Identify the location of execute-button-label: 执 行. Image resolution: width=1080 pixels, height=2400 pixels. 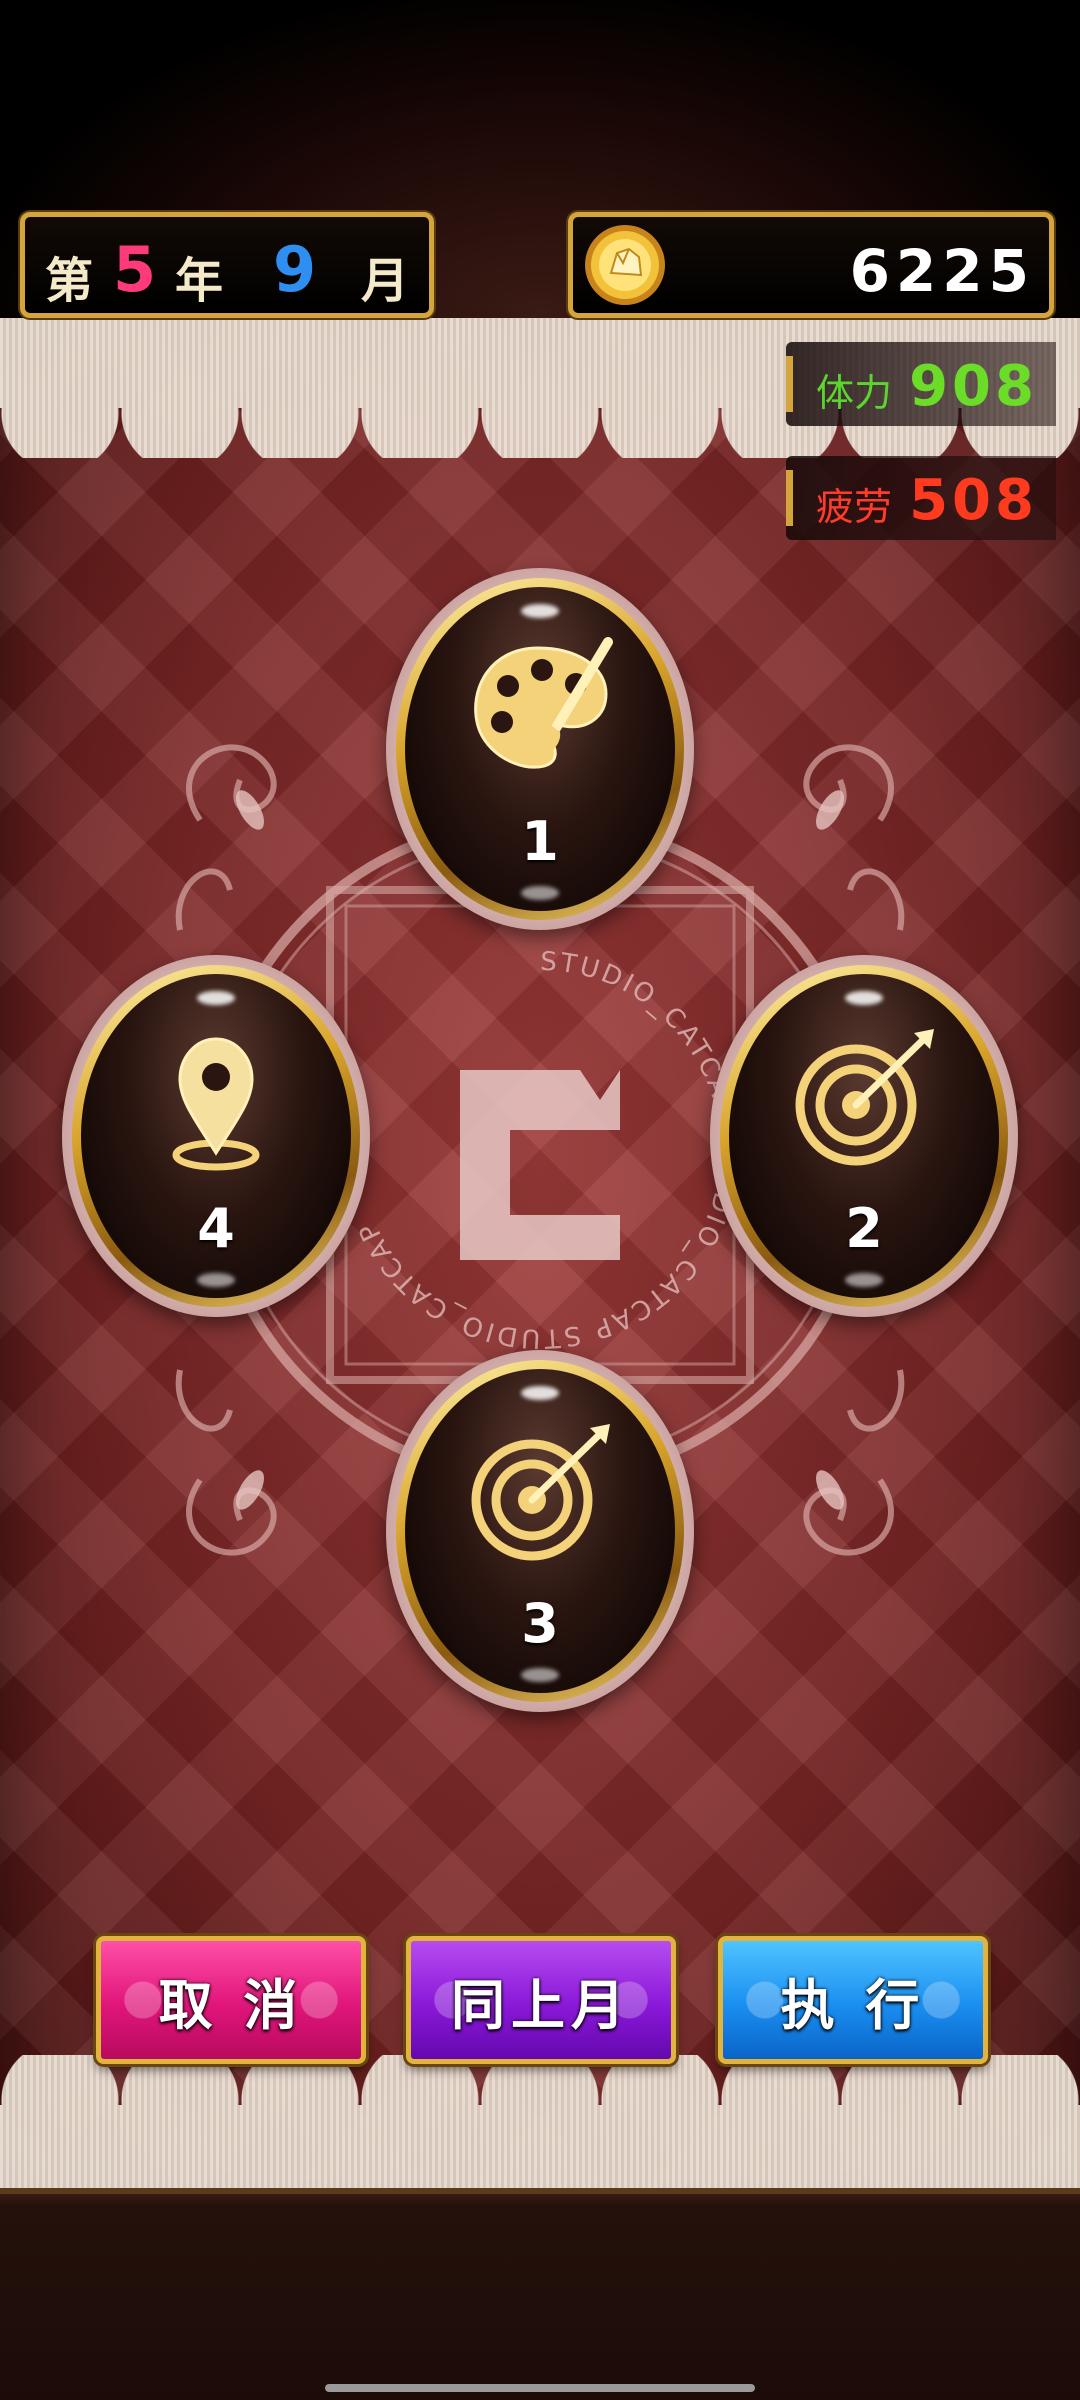
(853, 2005).